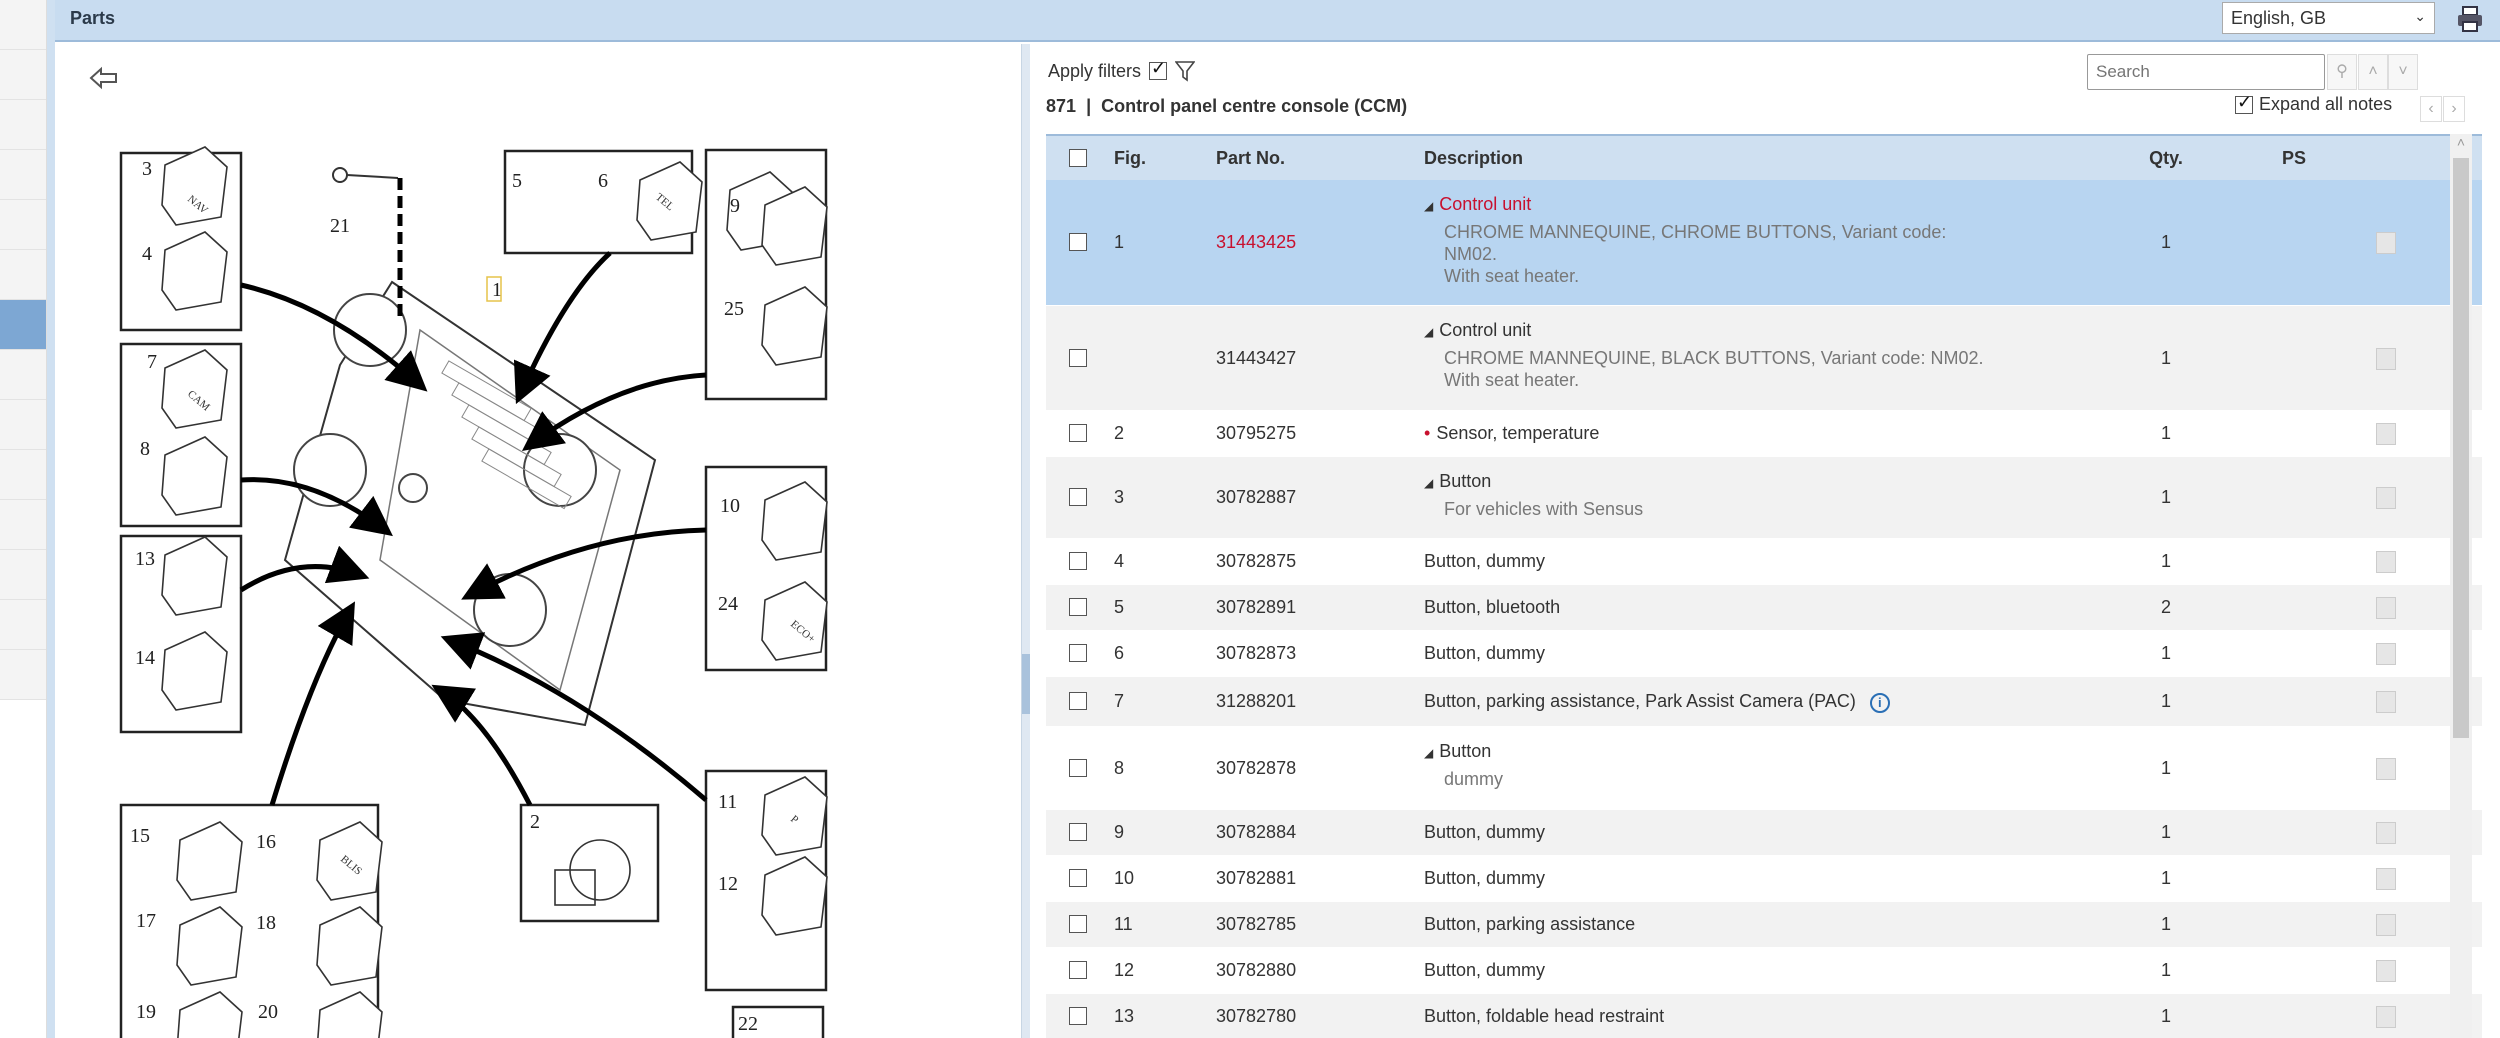 Image resolution: width=2500 pixels, height=1038 pixels. I want to click on apply-filters-checkbox, so click(1158, 69).